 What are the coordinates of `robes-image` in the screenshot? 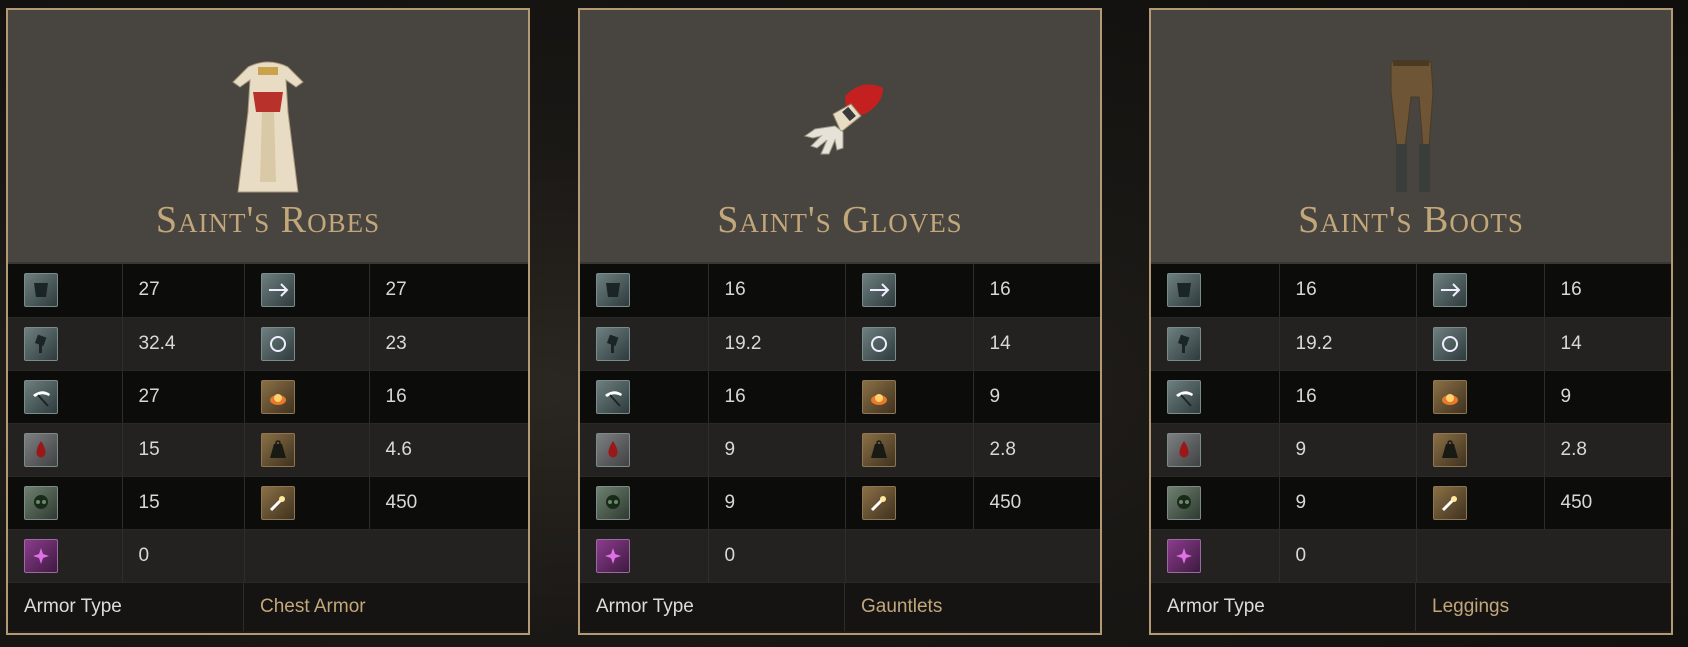 It's located at (268, 127).